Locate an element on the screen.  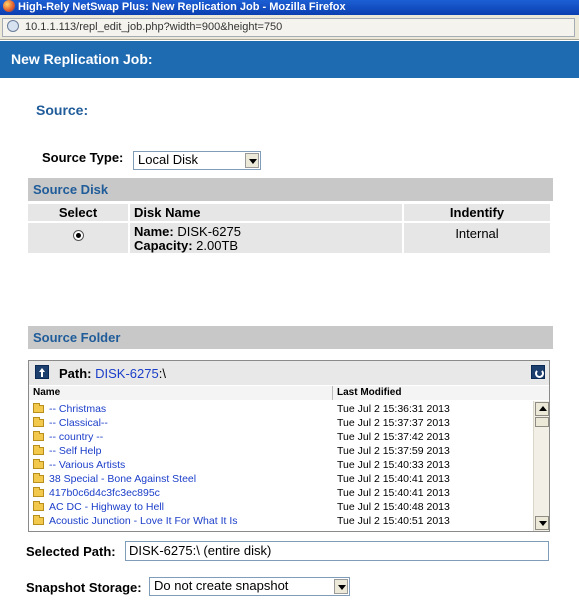
file-name: -- Christmas is located at coordinates (77, 409).